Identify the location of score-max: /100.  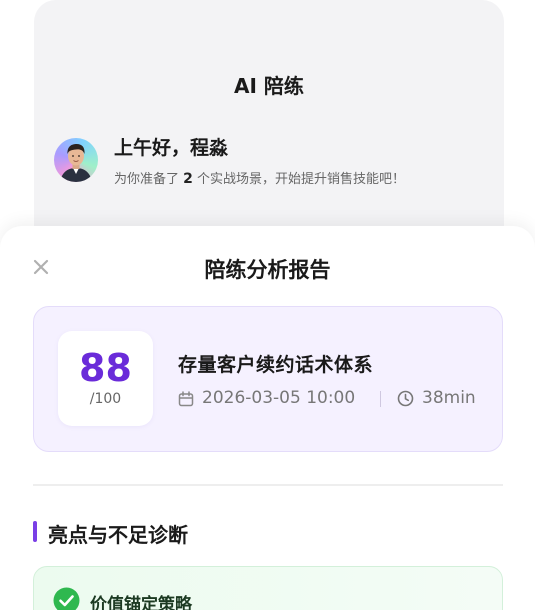
(105, 399).